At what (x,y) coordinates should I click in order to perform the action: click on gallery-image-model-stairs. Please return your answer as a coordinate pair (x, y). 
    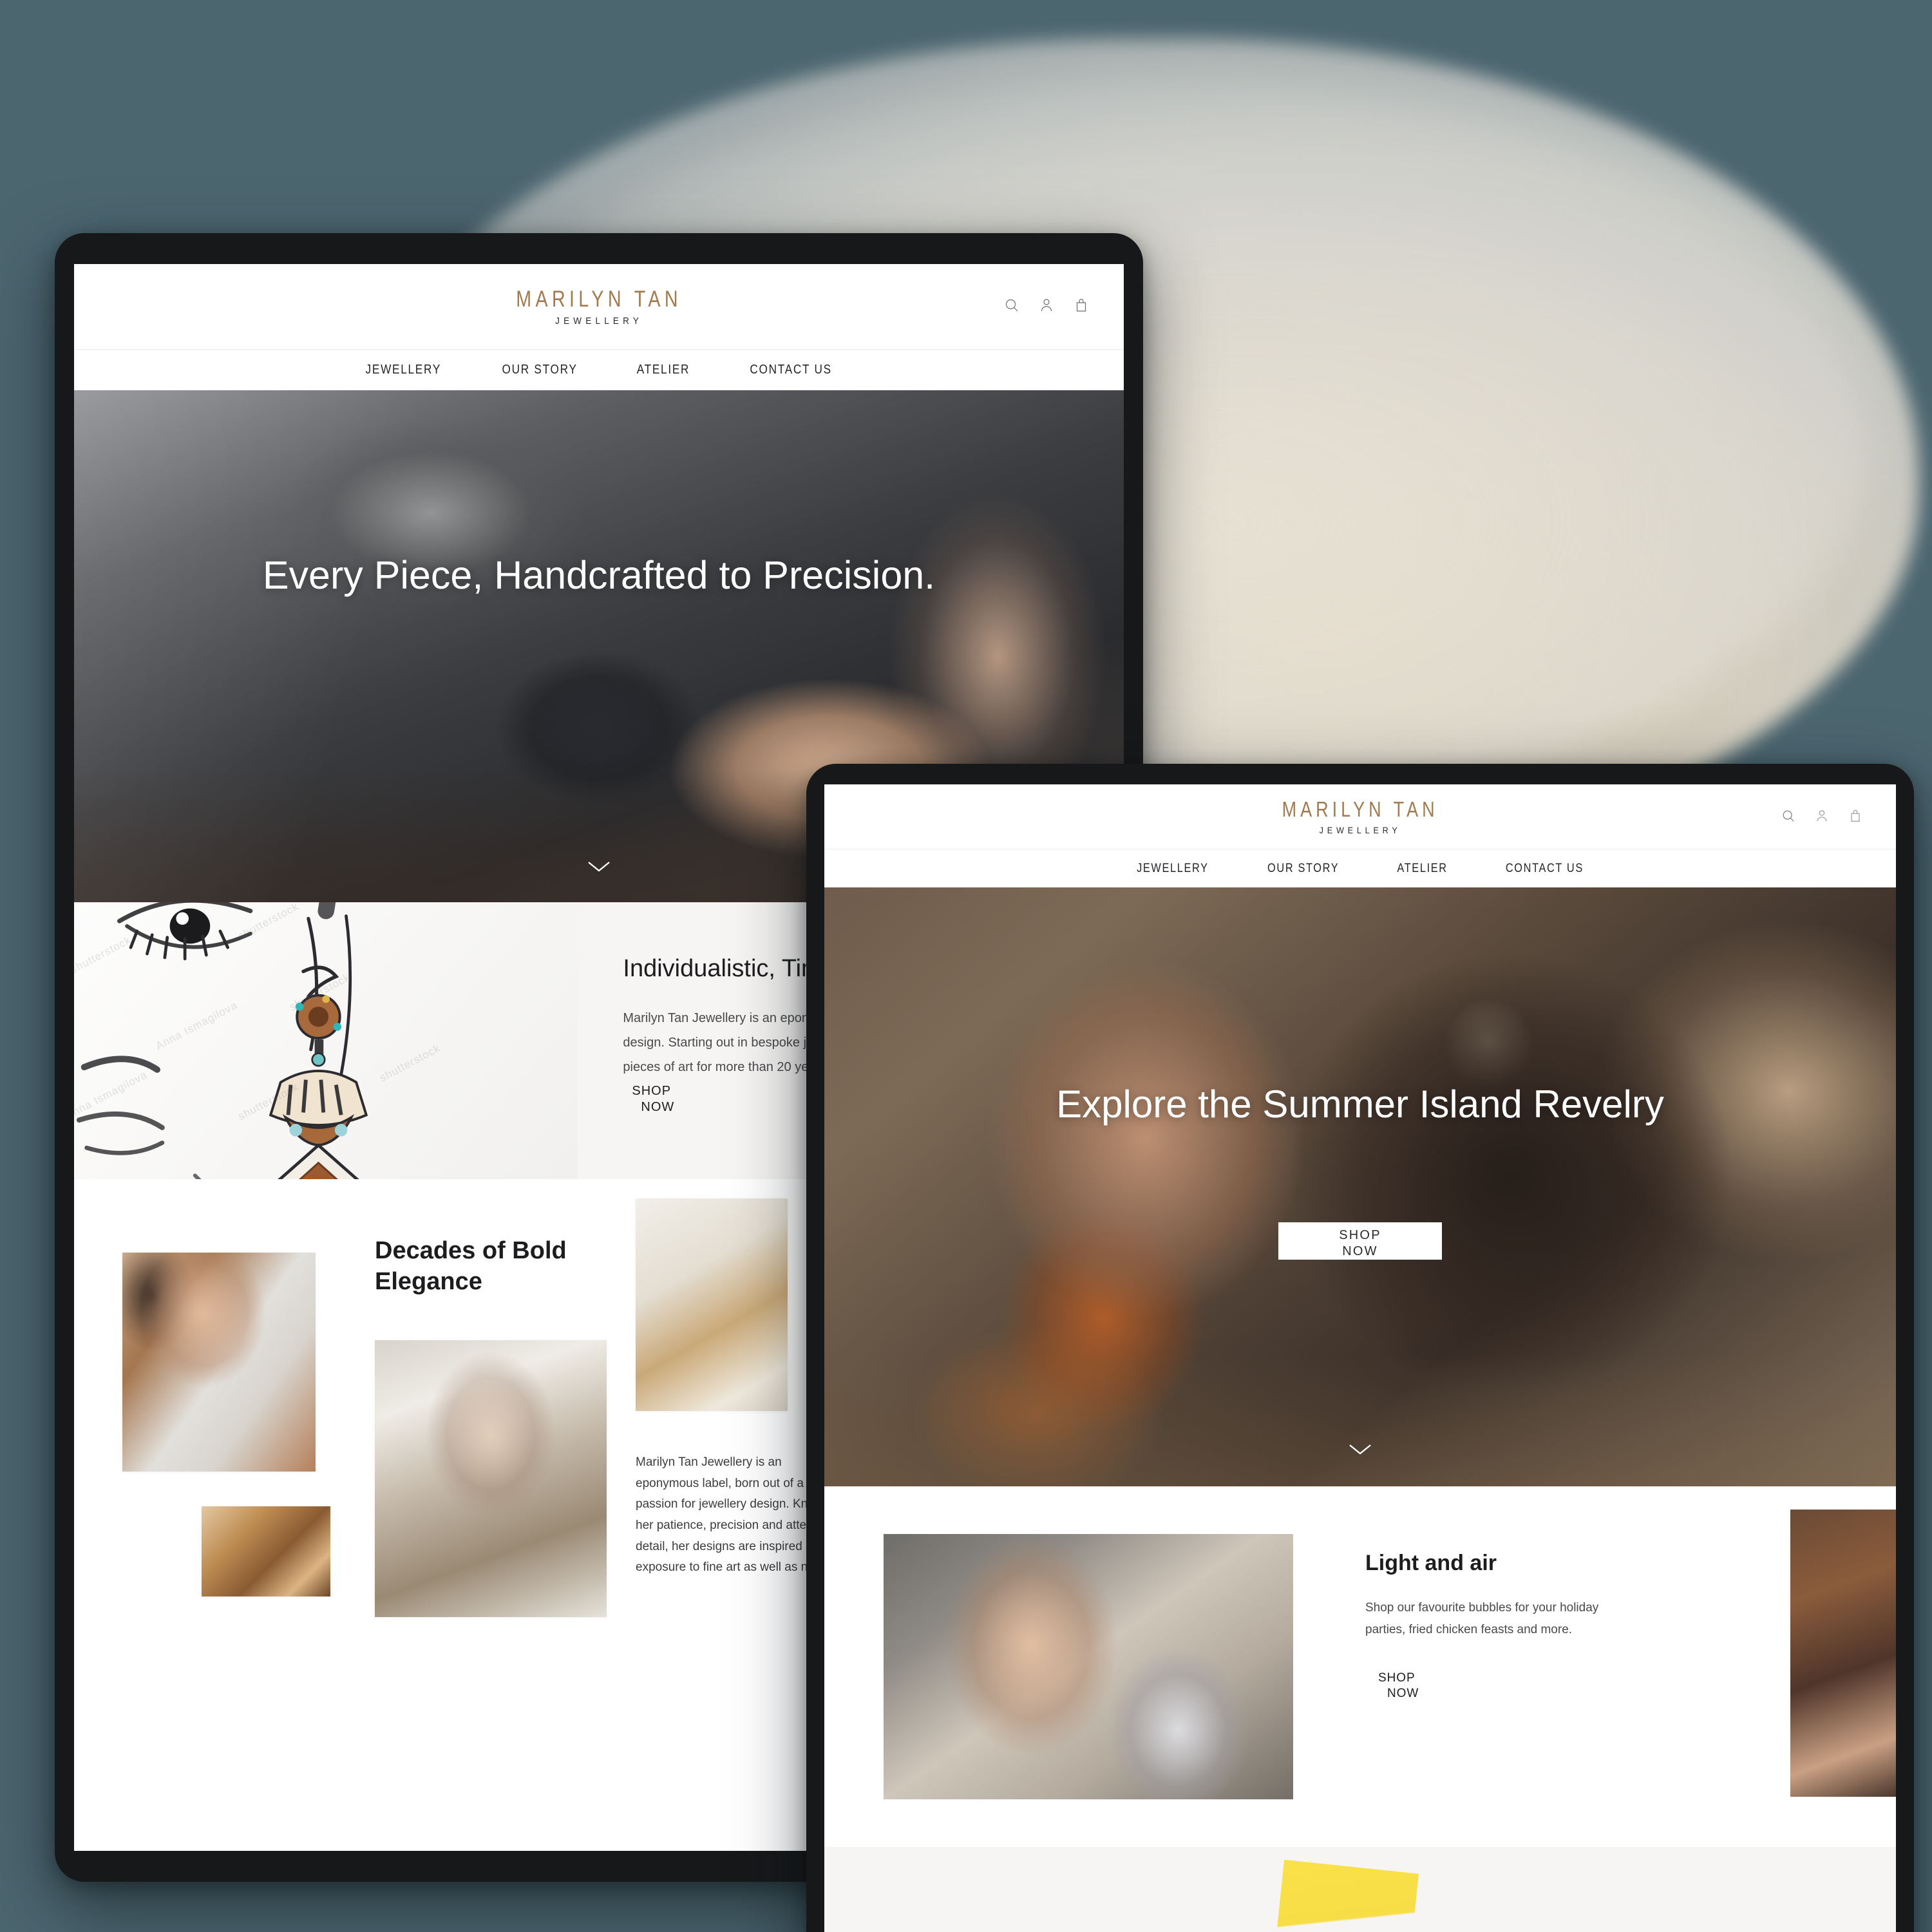
    Looking at the image, I should click on (491, 1479).